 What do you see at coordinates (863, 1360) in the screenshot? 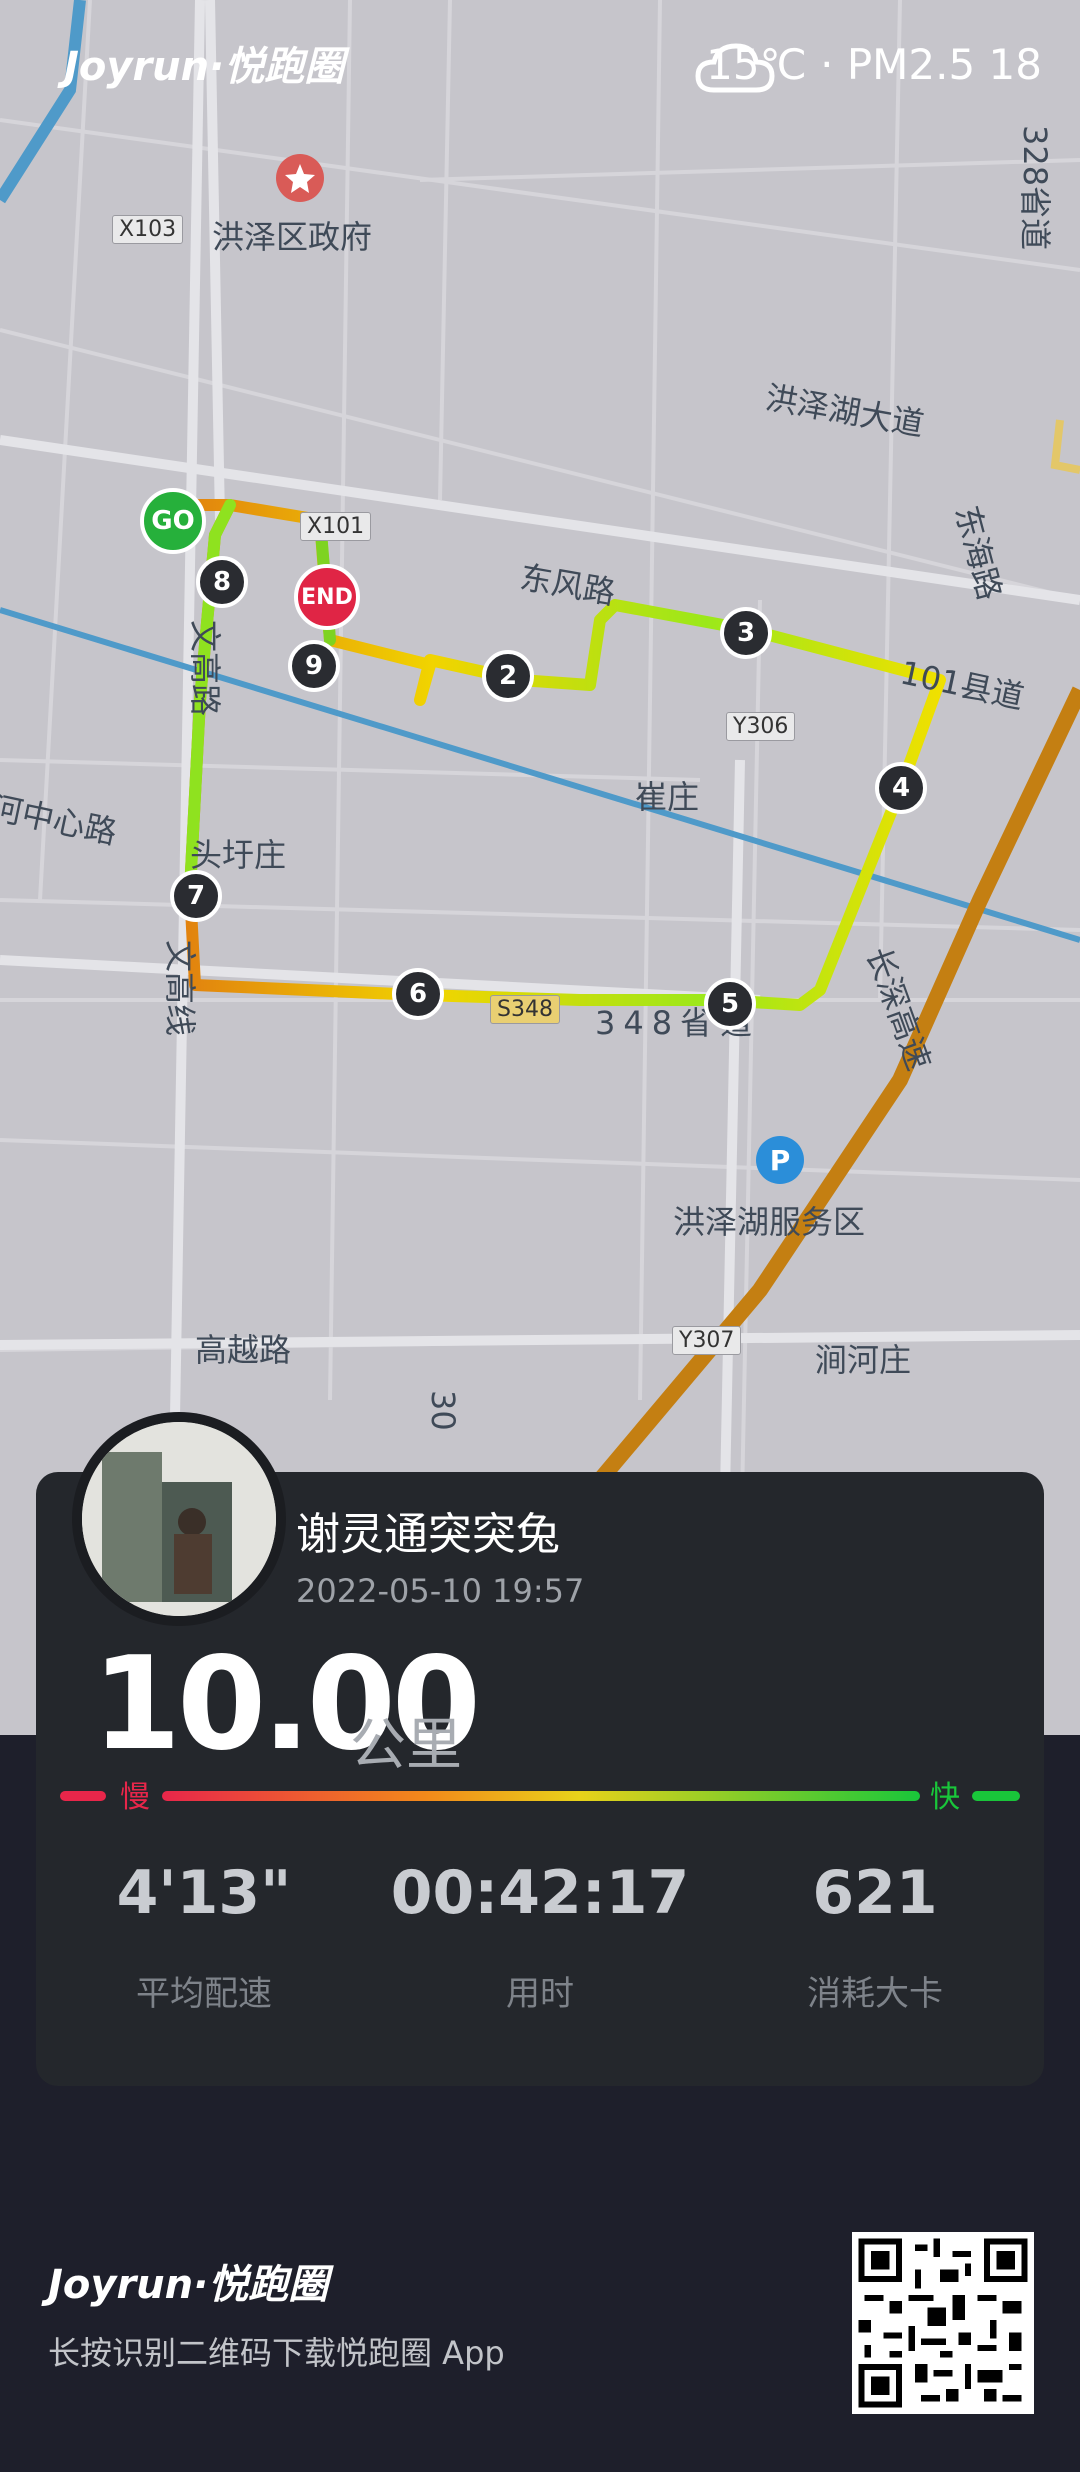
I see `map-label-place: 涧河庄` at bounding box center [863, 1360].